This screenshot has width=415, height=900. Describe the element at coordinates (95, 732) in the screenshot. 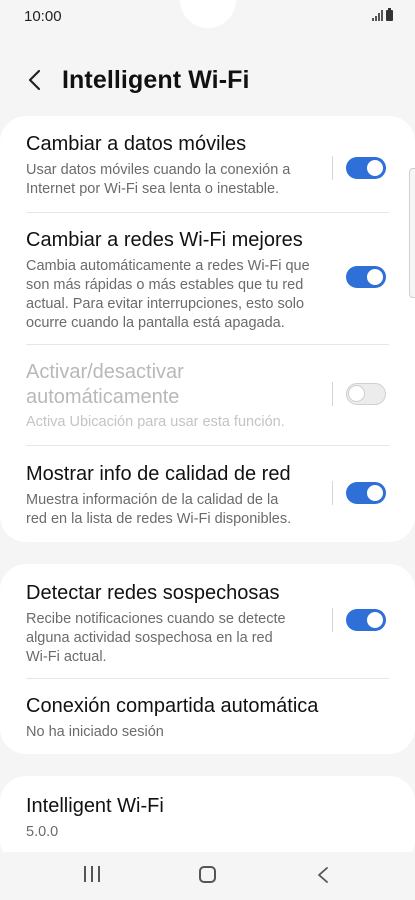

I see `setting-subtitle-line: No ha iniciado sesión` at that location.